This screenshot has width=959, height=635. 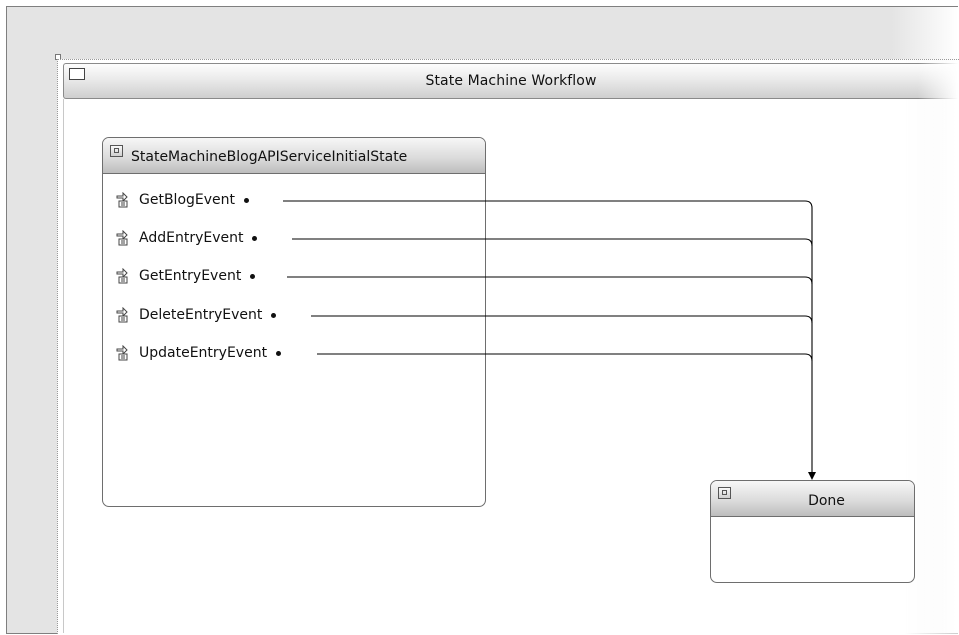 What do you see at coordinates (550, 280) in the screenshot?
I see `transition-line-get-entry` at bounding box center [550, 280].